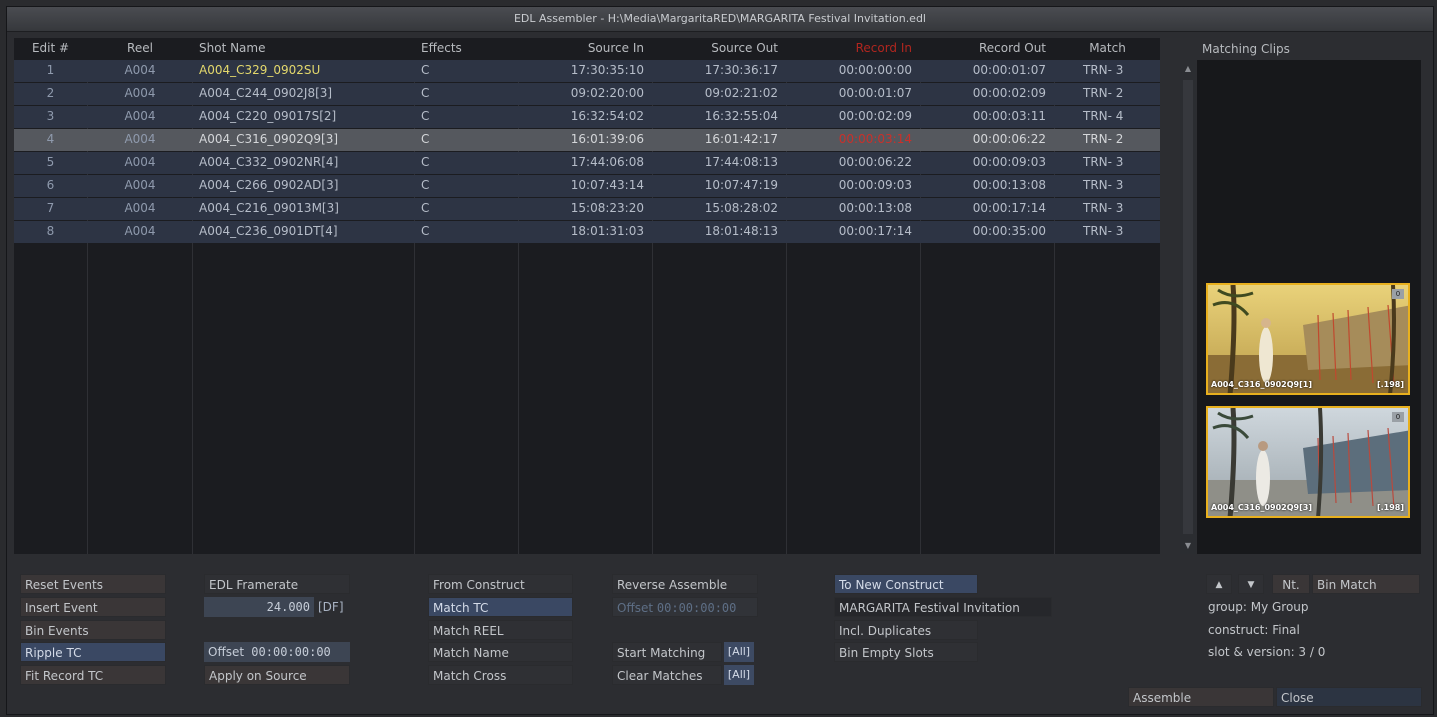  I want to click on offset-disabled-field: Offset 00:00:00:00, so click(685, 607).